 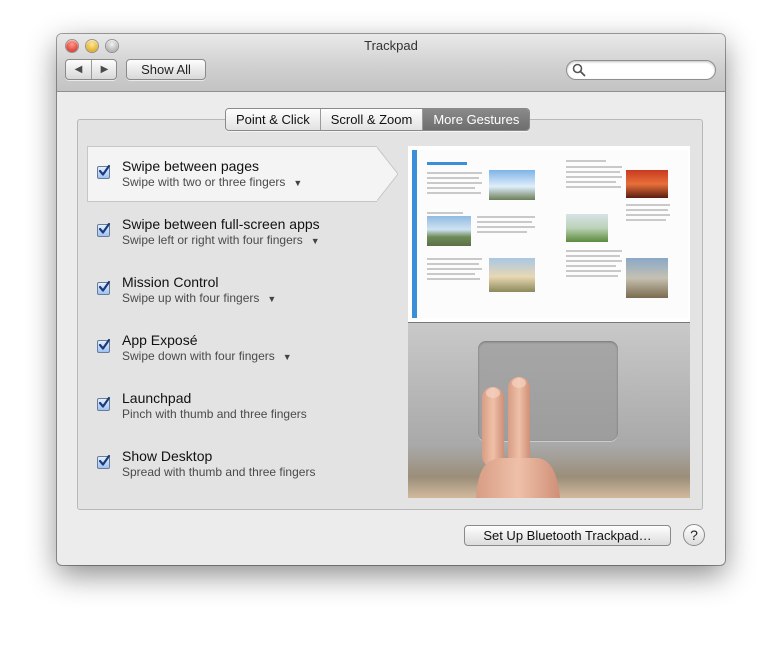 I want to click on gesture-title: Launchpad, so click(x=157, y=398).